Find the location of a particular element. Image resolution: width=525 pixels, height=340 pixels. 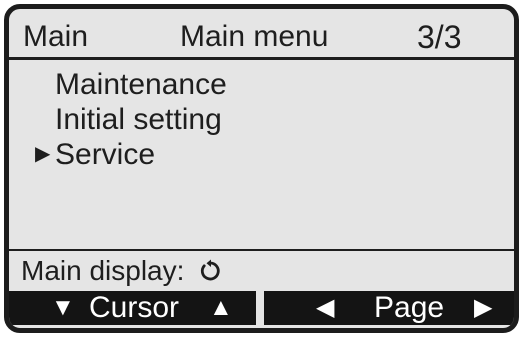

triangle-down-icon: ▼ is located at coordinates (63, 307).